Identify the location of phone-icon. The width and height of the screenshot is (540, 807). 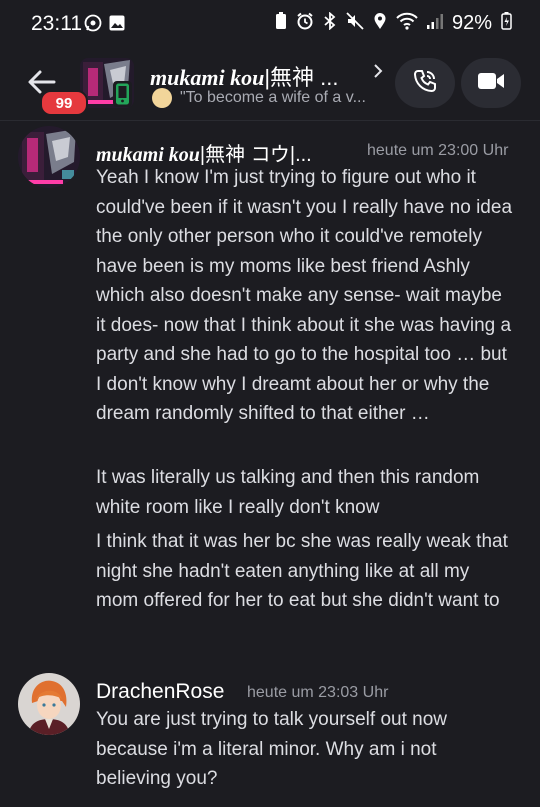
(425, 83).